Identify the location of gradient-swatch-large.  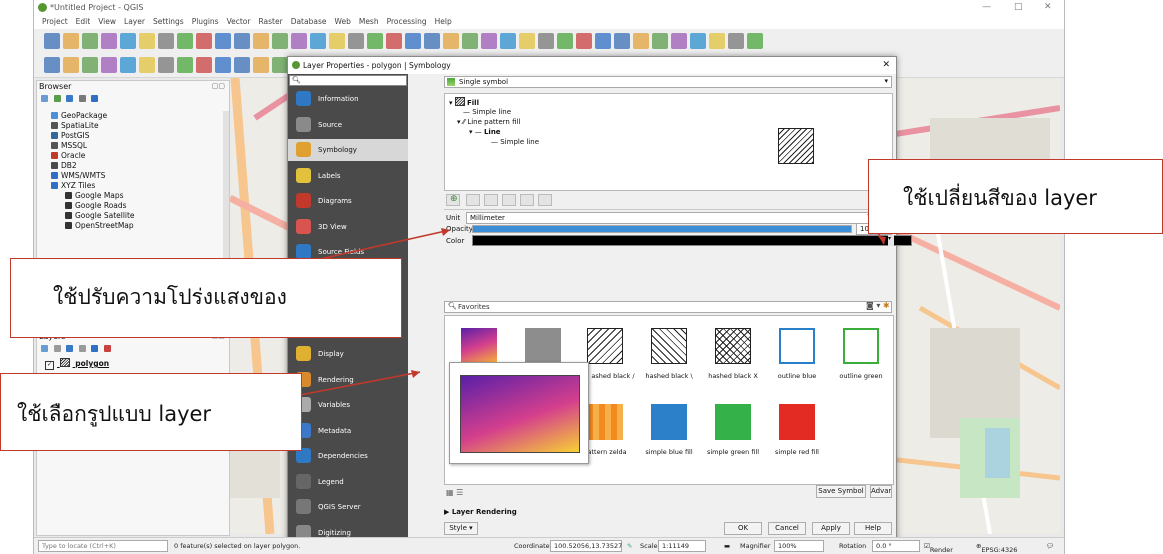
(520, 414).